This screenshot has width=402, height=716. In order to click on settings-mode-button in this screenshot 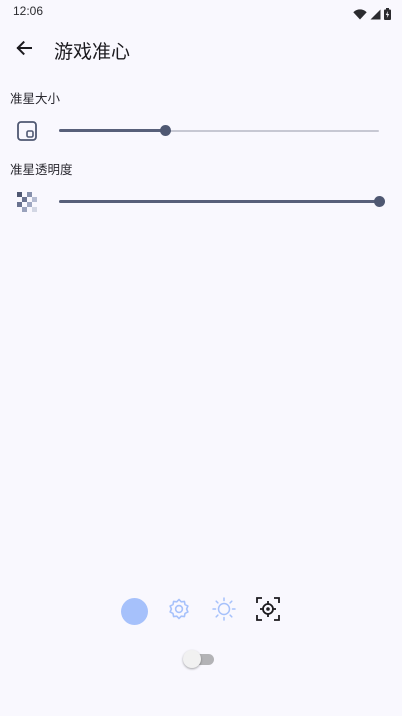, I will do `click(179, 611)`.